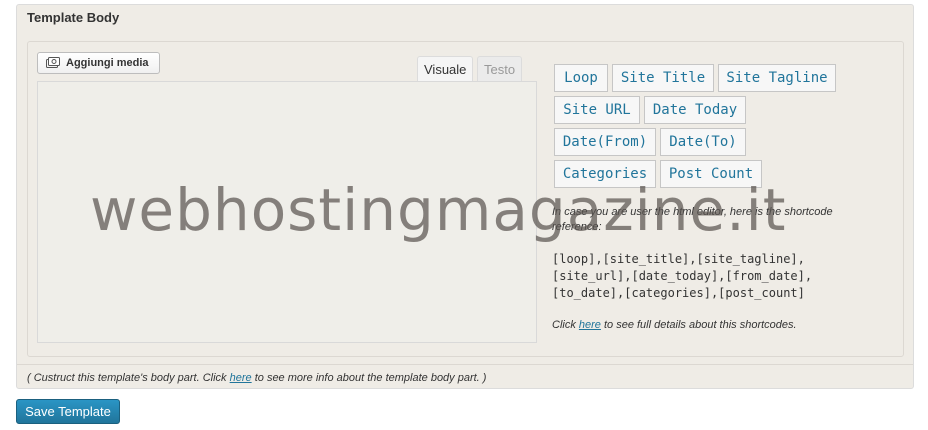  What do you see at coordinates (107, 63) in the screenshot?
I see `add-media-label: Aggiungi media` at bounding box center [107, 63].